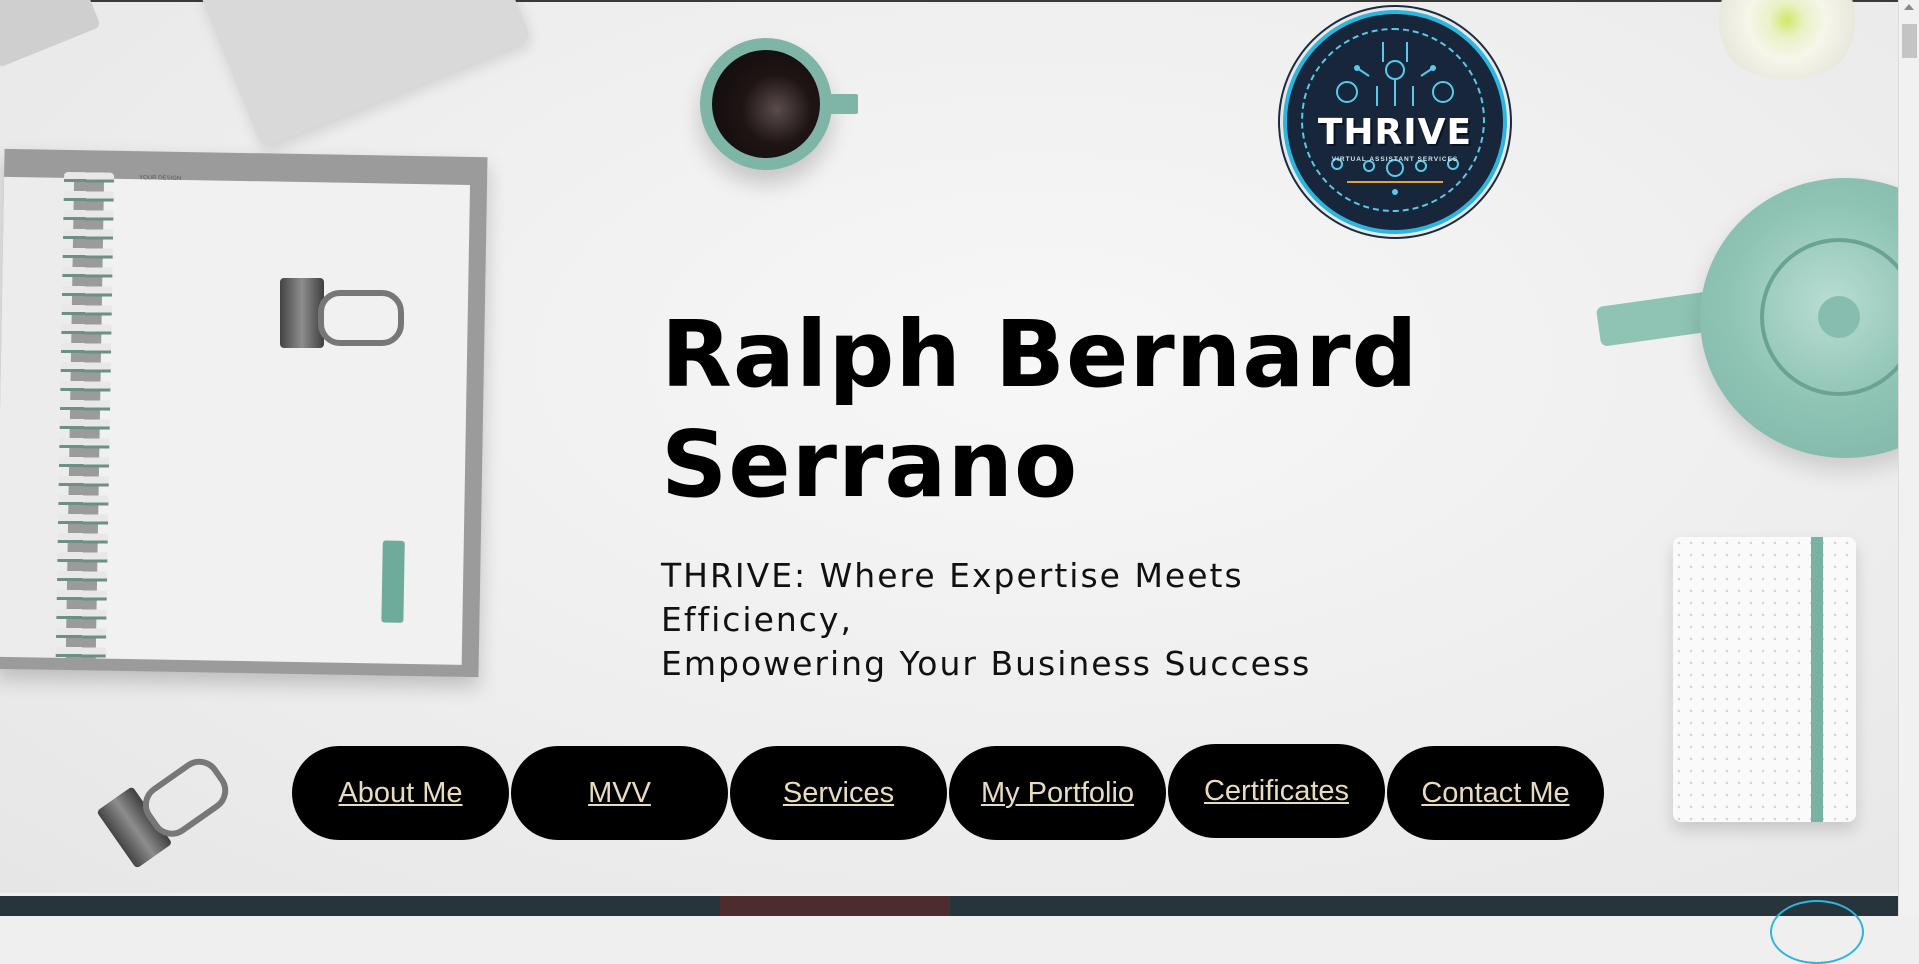 This screenshot has height=964, width=1919. Describe the element at coordinates (1817, 932) in the screenshot. I see `preview-logo-arc` at that location.